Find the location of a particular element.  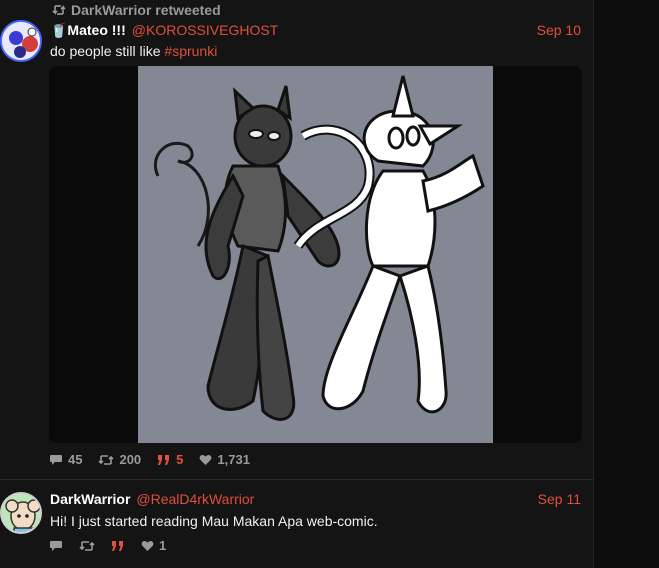

tweet-divider is located at coordinates (296, 479).